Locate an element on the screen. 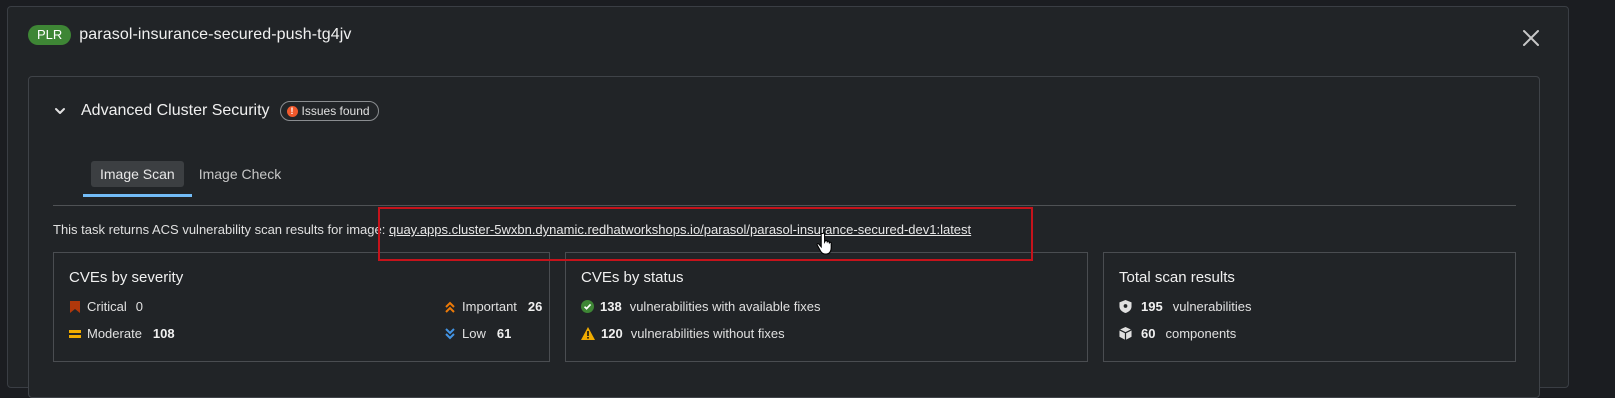 The width and height of the screenshot is (1615, 398). important-row: Important 26 is located at coordinates (493, 306).